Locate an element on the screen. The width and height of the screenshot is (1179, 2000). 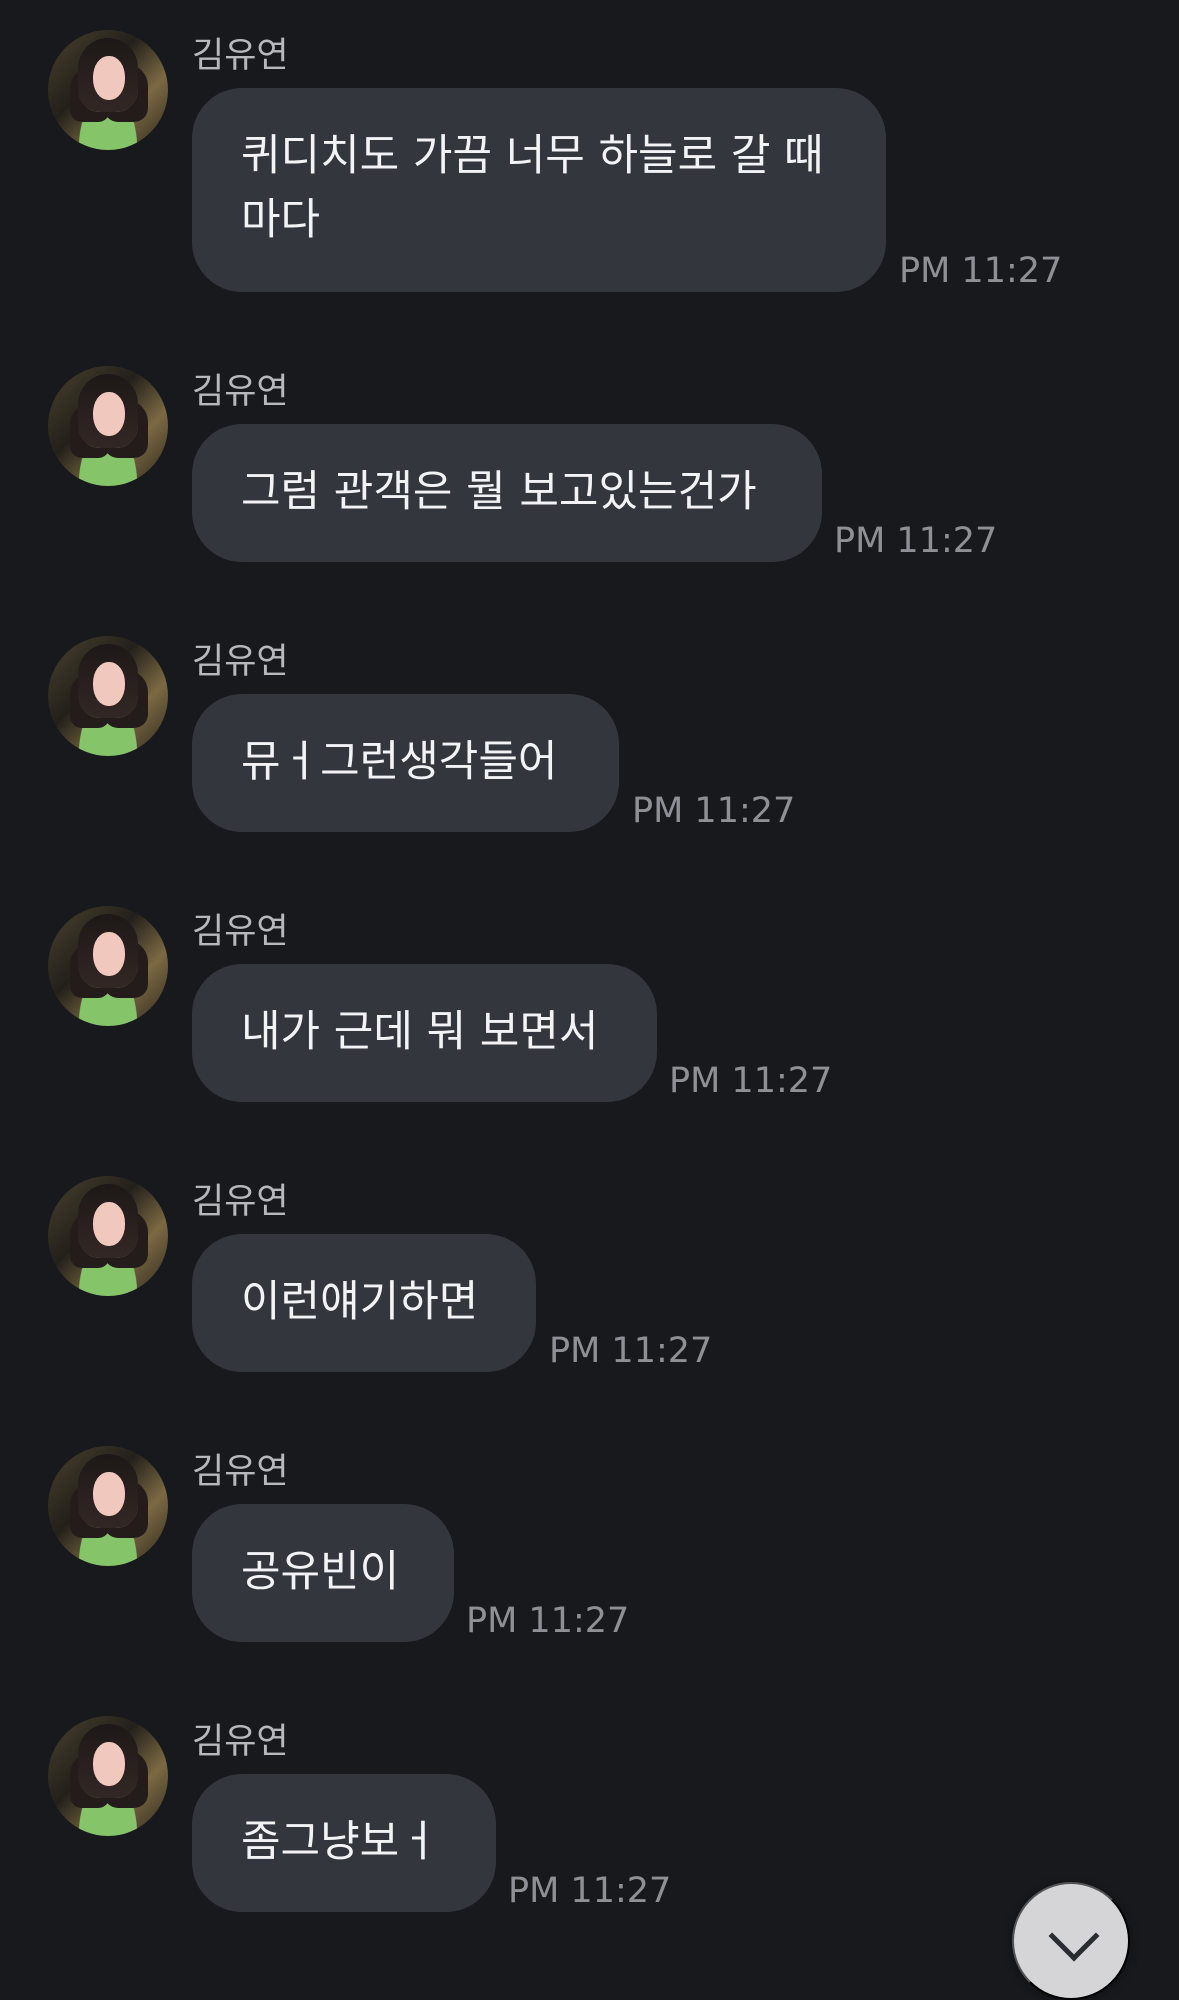
message-row: 김유연 퀴디치도 가끔 너무 하늘로 갈 때 마다 PM 11:27 is located at coordinates (589, 165).